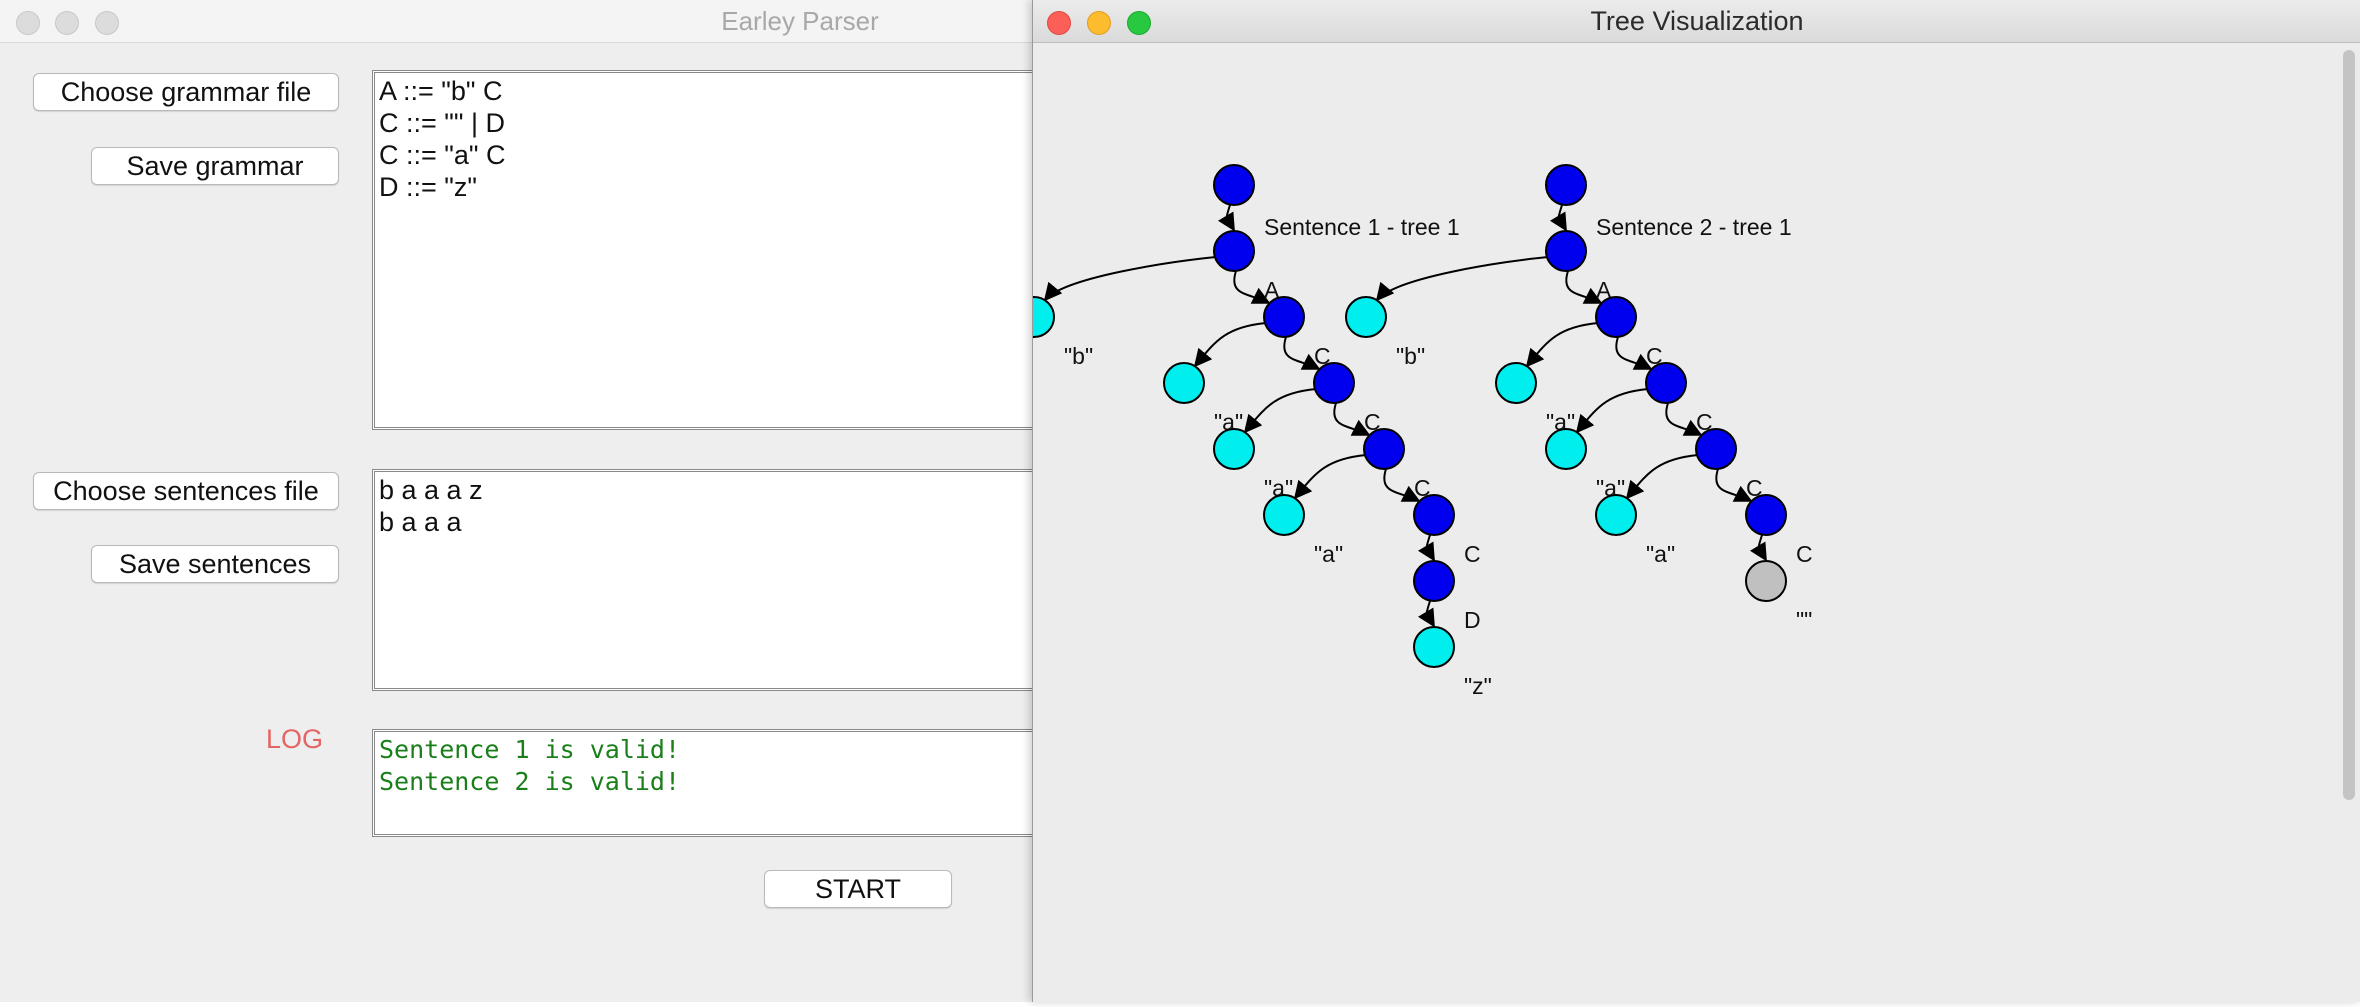  What do you see at coordinates (1694, 227) in the screenshot?
I see `tree-caption: Sentence 2 - tree 1` at bounding box center [1694, 227].